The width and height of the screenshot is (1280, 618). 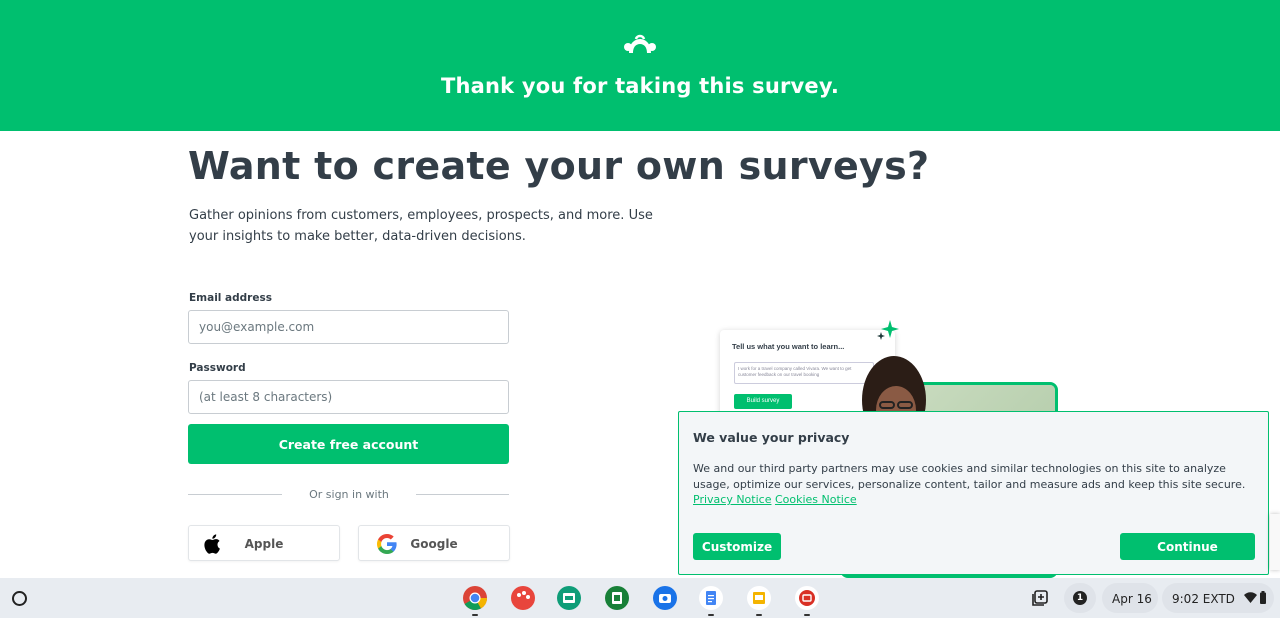 What do you see at coordinates (665, 598) in the screenshot?
I see `camera-icon` at bounding box center [665, 598].